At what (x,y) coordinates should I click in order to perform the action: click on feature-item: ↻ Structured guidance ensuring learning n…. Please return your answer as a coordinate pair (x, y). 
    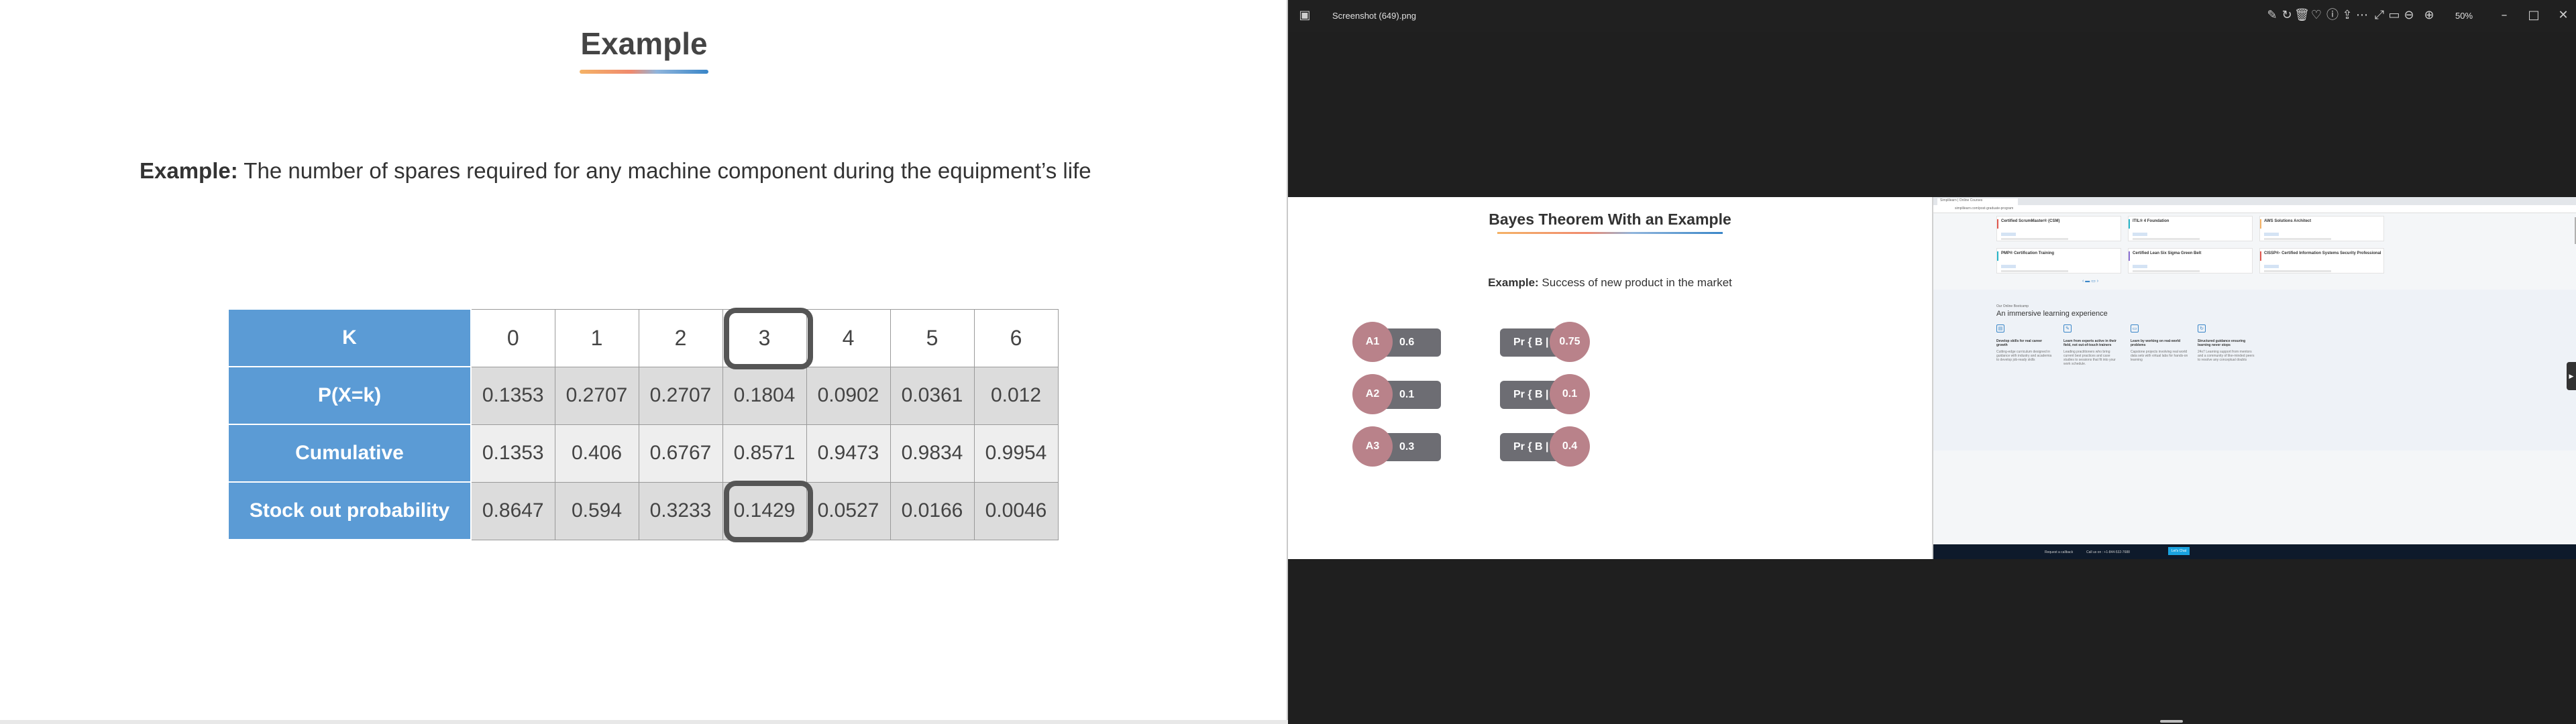
    Looking at the image, I should click on (2226, 343).